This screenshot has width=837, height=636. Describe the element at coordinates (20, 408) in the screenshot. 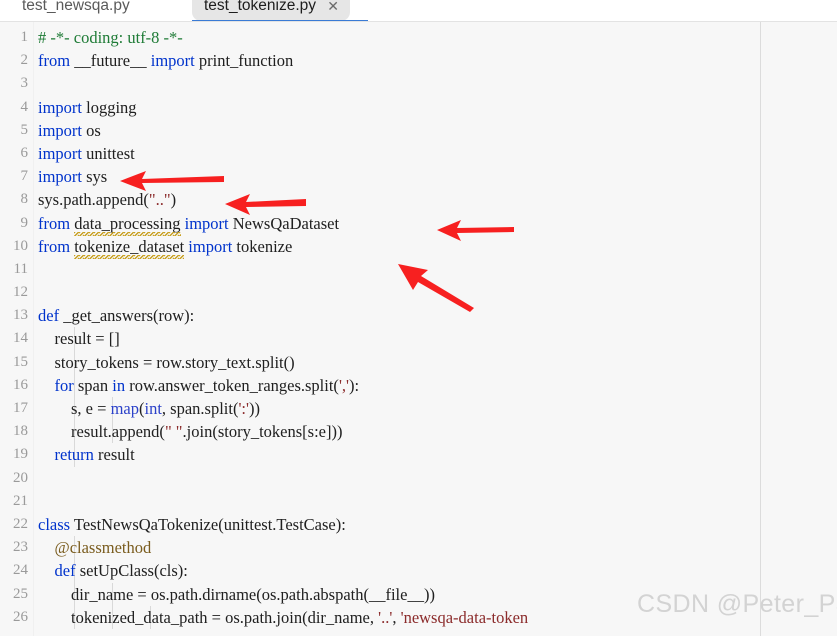

I see `line-number: 17` at that location.